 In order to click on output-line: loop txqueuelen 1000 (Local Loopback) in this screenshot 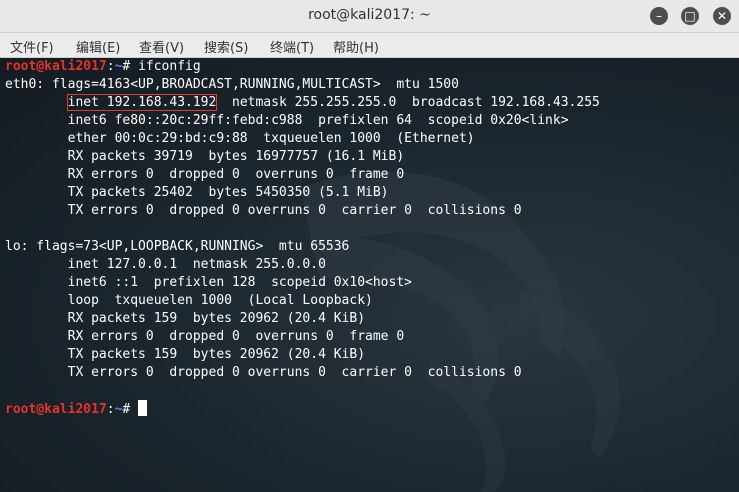, I will do `click(189, 300)`.